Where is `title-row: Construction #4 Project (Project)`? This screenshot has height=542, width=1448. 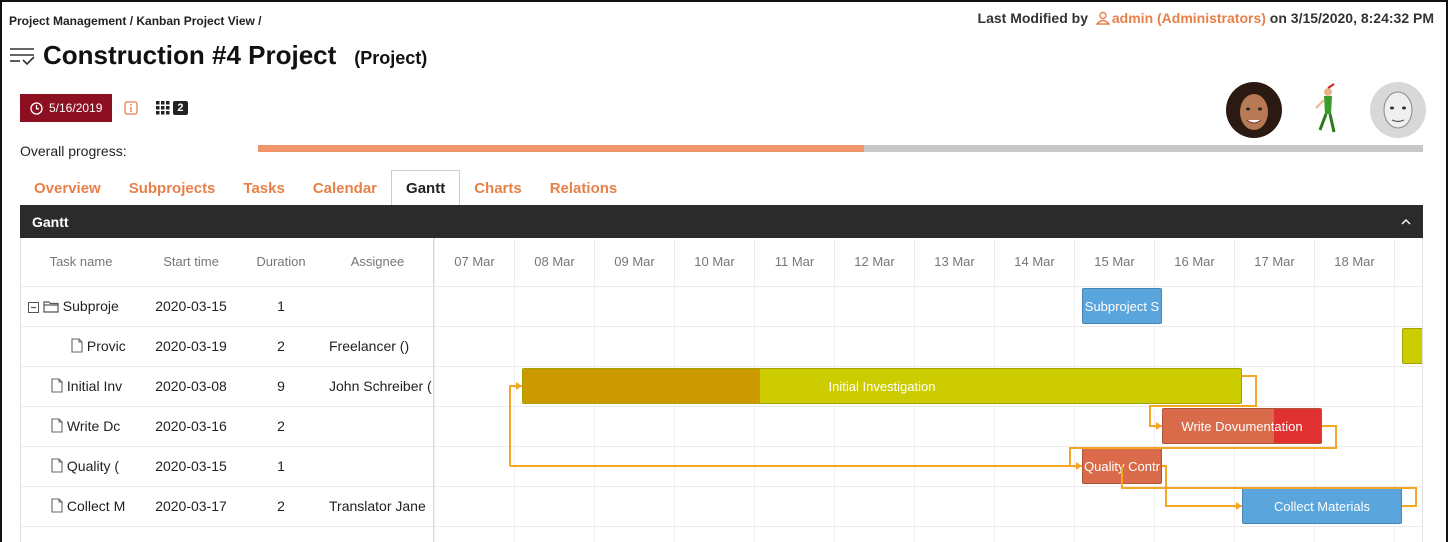 title-row: Construction #4 Project (Project) is located at coordinates (218, 55).